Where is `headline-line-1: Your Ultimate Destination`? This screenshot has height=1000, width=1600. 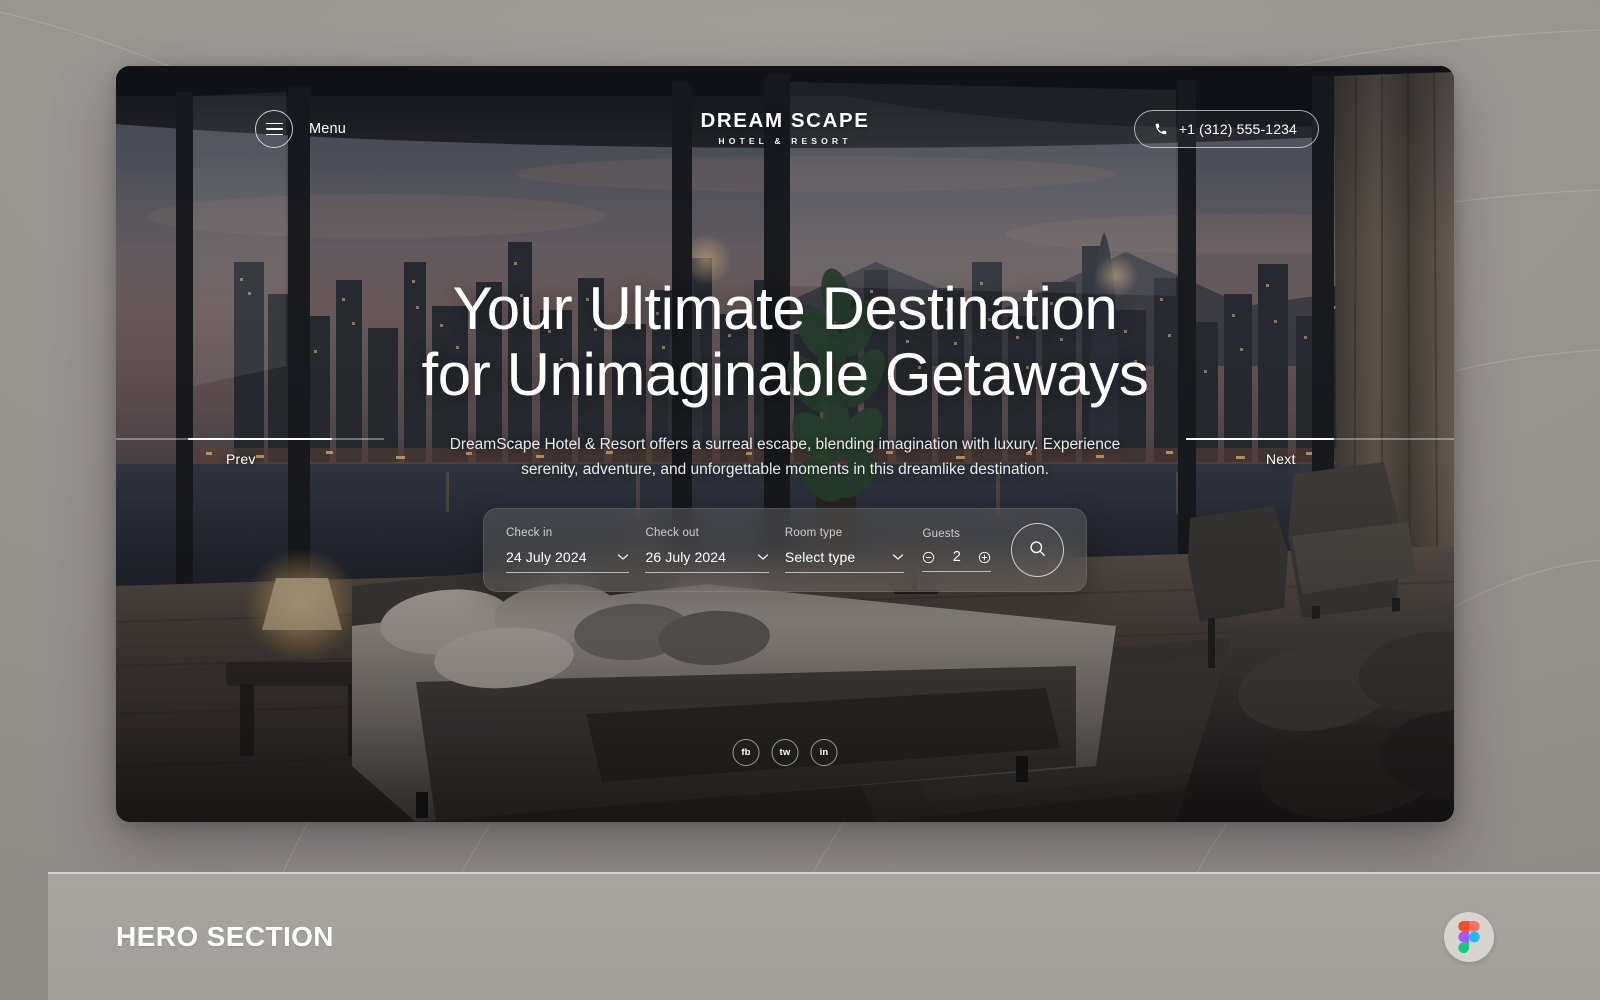 headline-line-1: Your Ultimate Destination is located at coordinates (785, 308).